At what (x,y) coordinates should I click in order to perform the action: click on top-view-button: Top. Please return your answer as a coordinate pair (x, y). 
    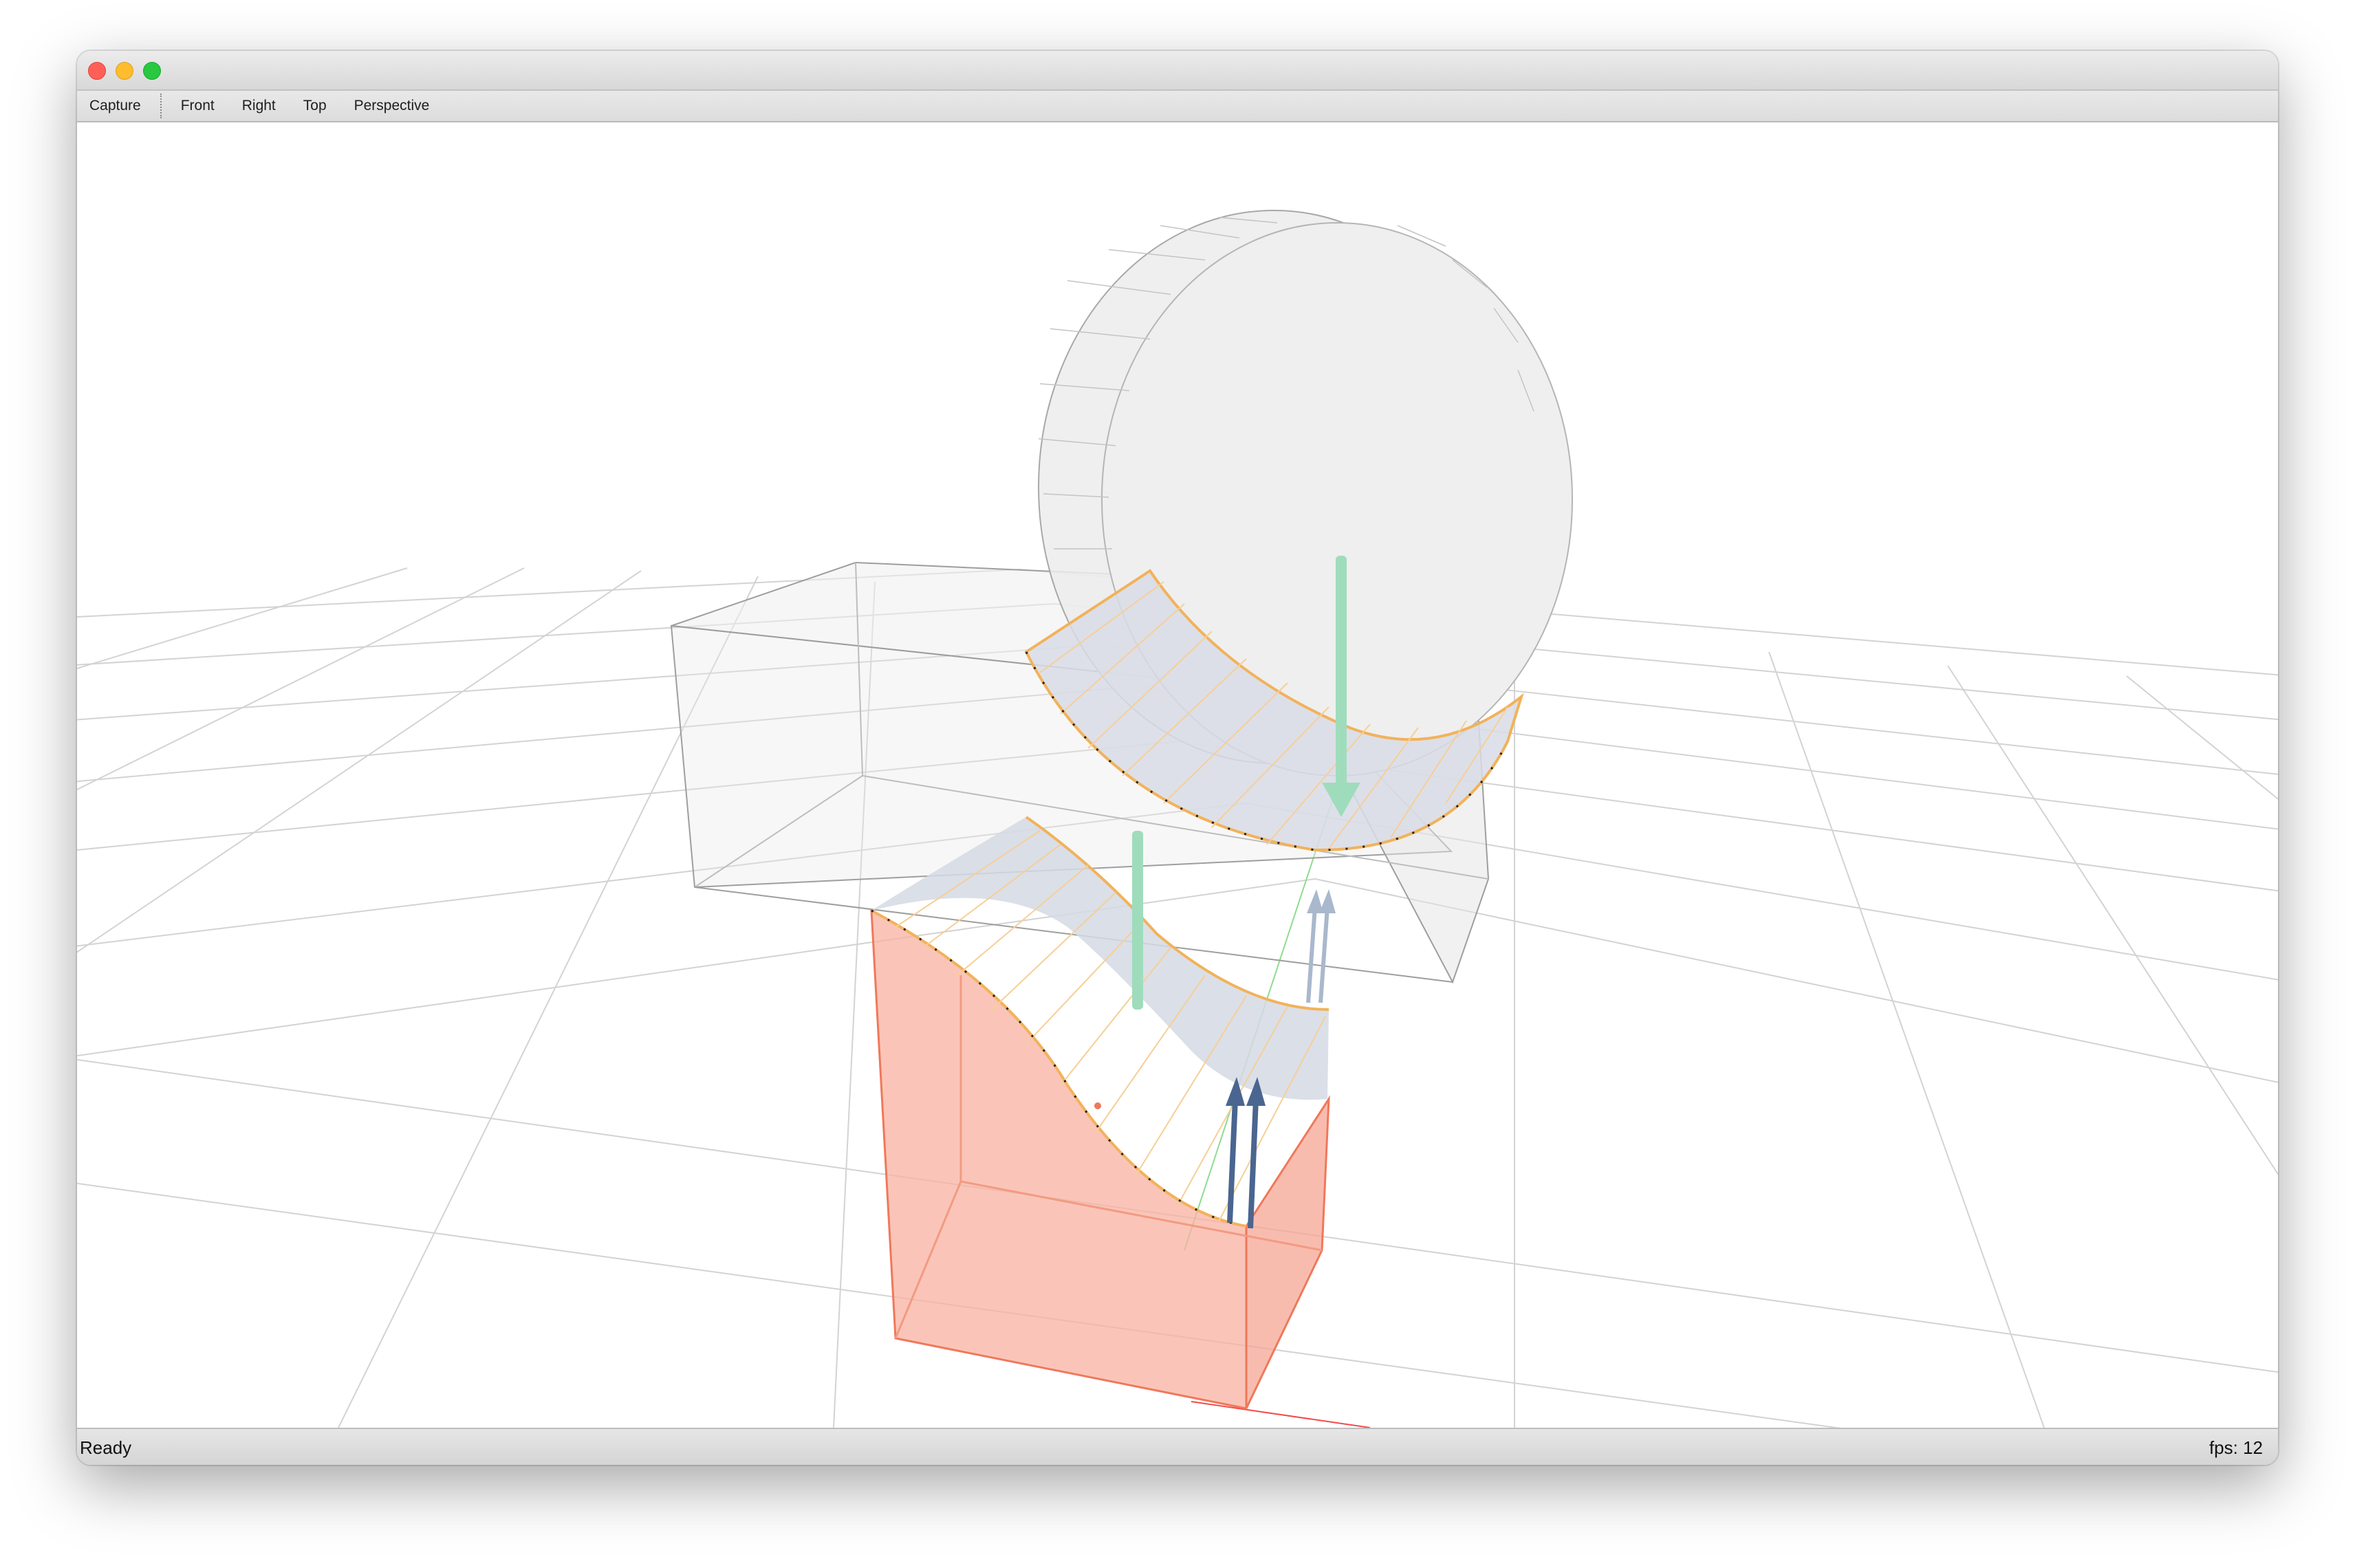
    Looking at the image, I should click on (315, 106).